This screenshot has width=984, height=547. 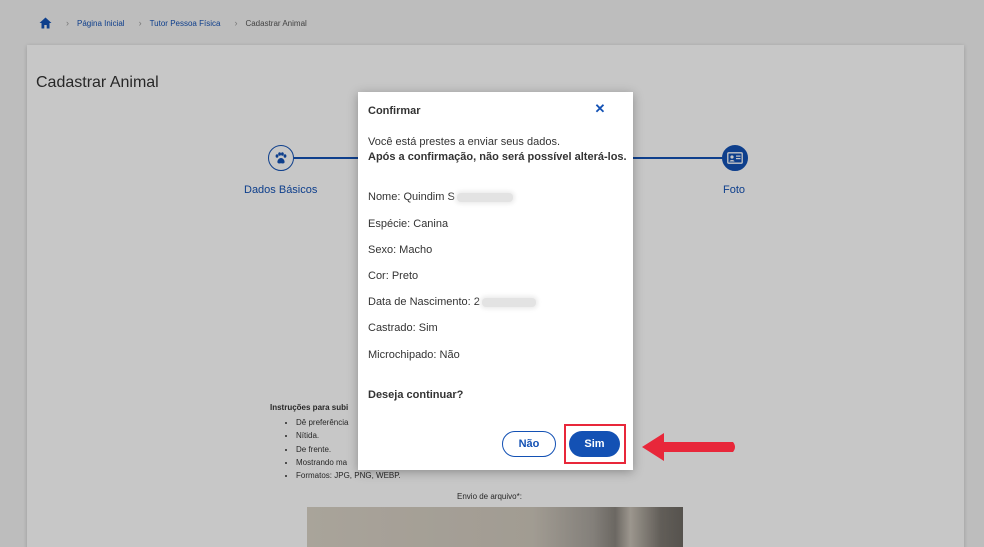 What do you see at coordinates (688, 447) in the screenshot?
I see `arrow-left-icon` at bounding box center [688, 447].